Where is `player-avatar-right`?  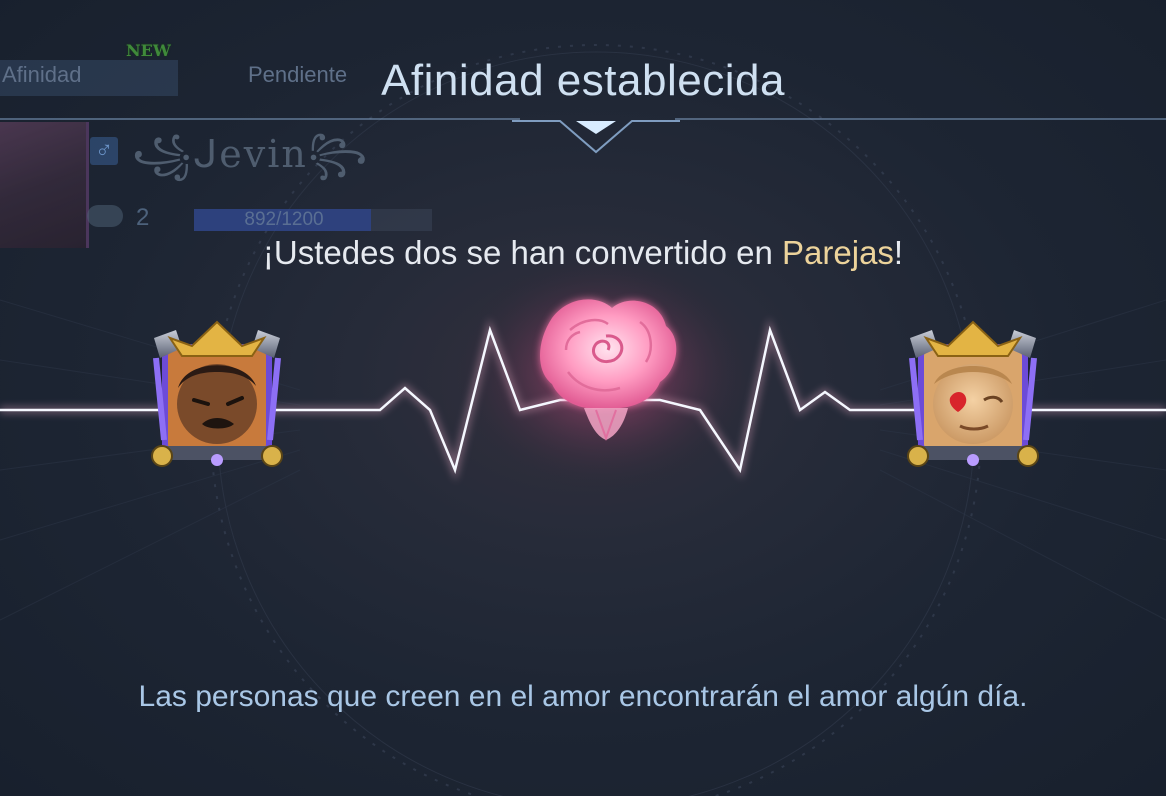
player-avatar-right is located at coordinates (973, 396).